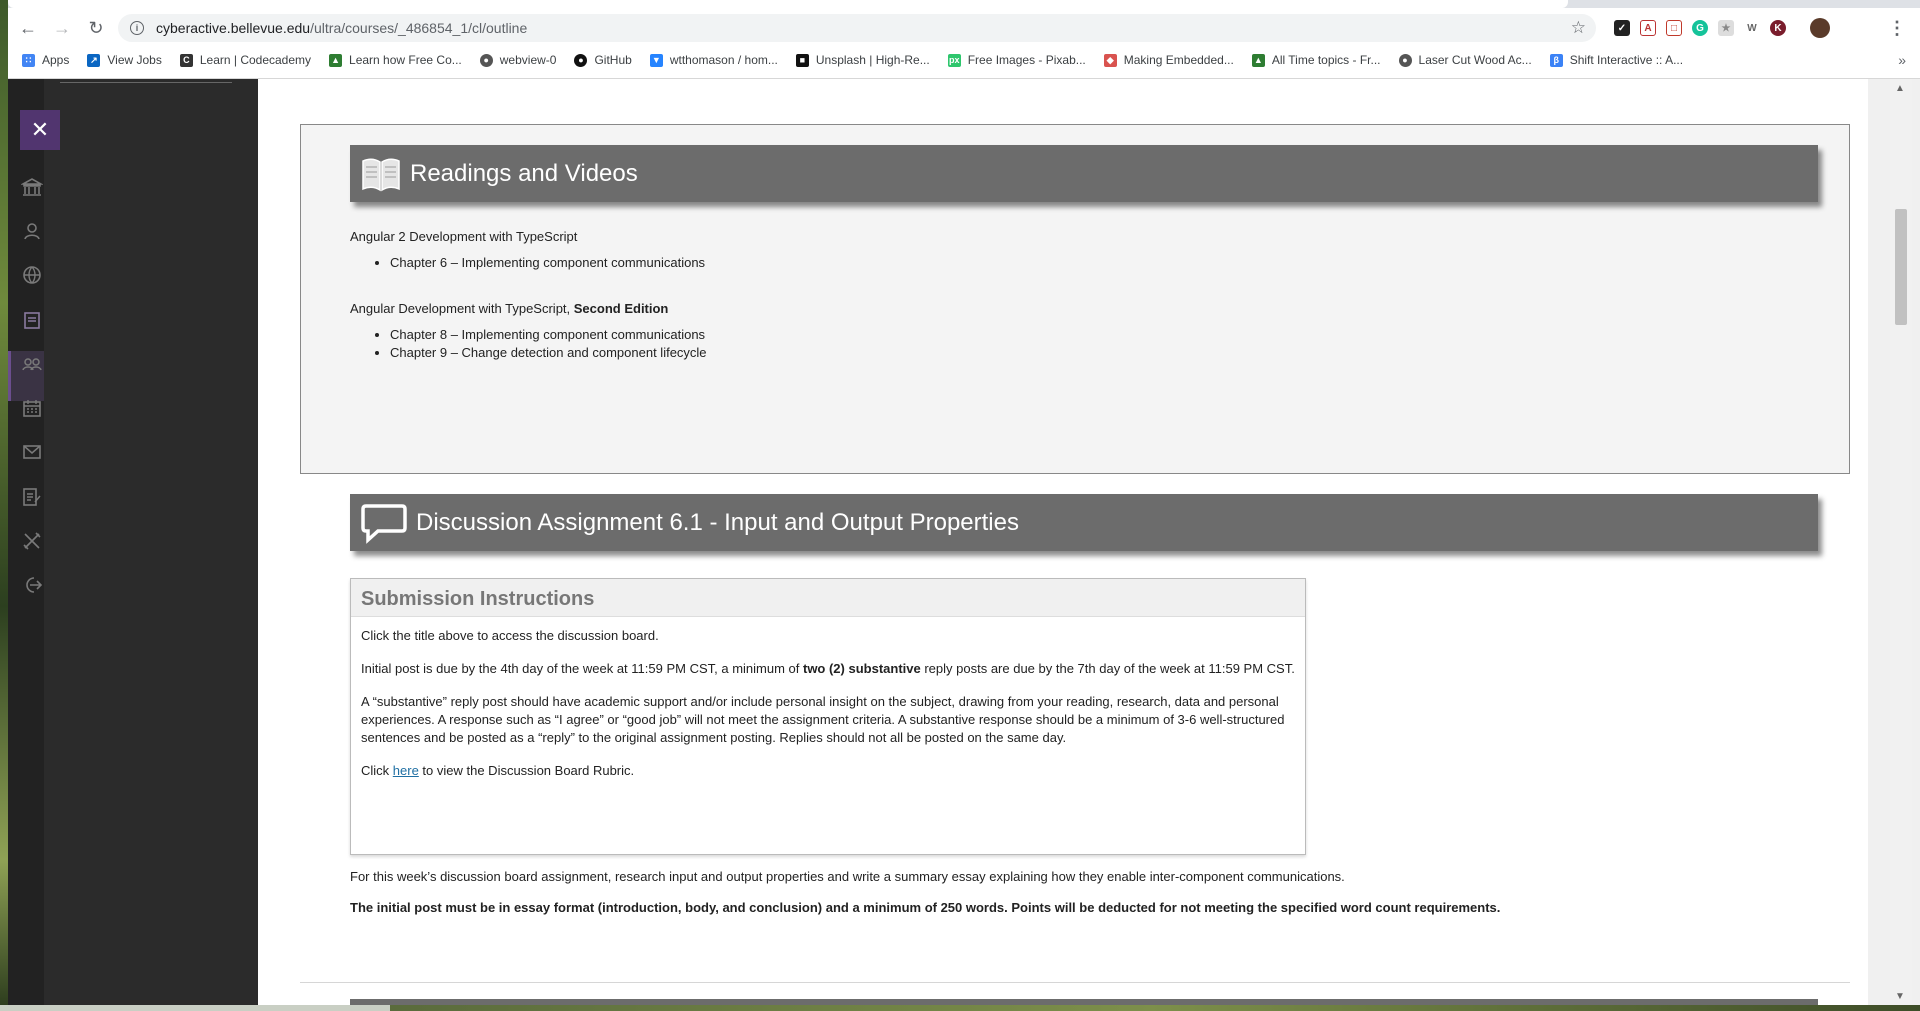 This screenshot has height=1011, width=1920. I want to click on apps-grid-icon: ∷, so click(28, 60).